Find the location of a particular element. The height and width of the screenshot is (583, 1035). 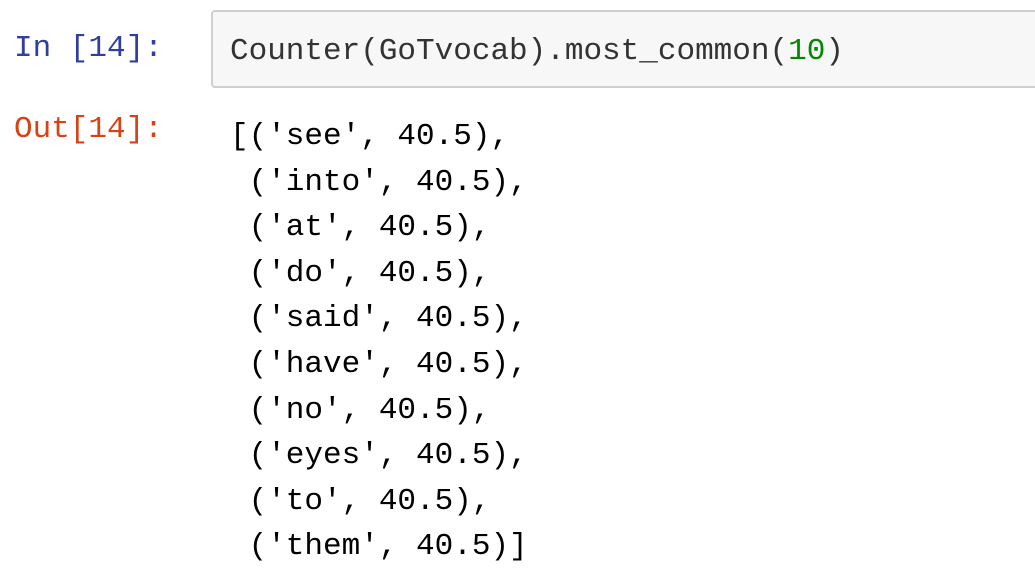

output-line: ('eyes', 40.5), is located at coordinates (379, 456).